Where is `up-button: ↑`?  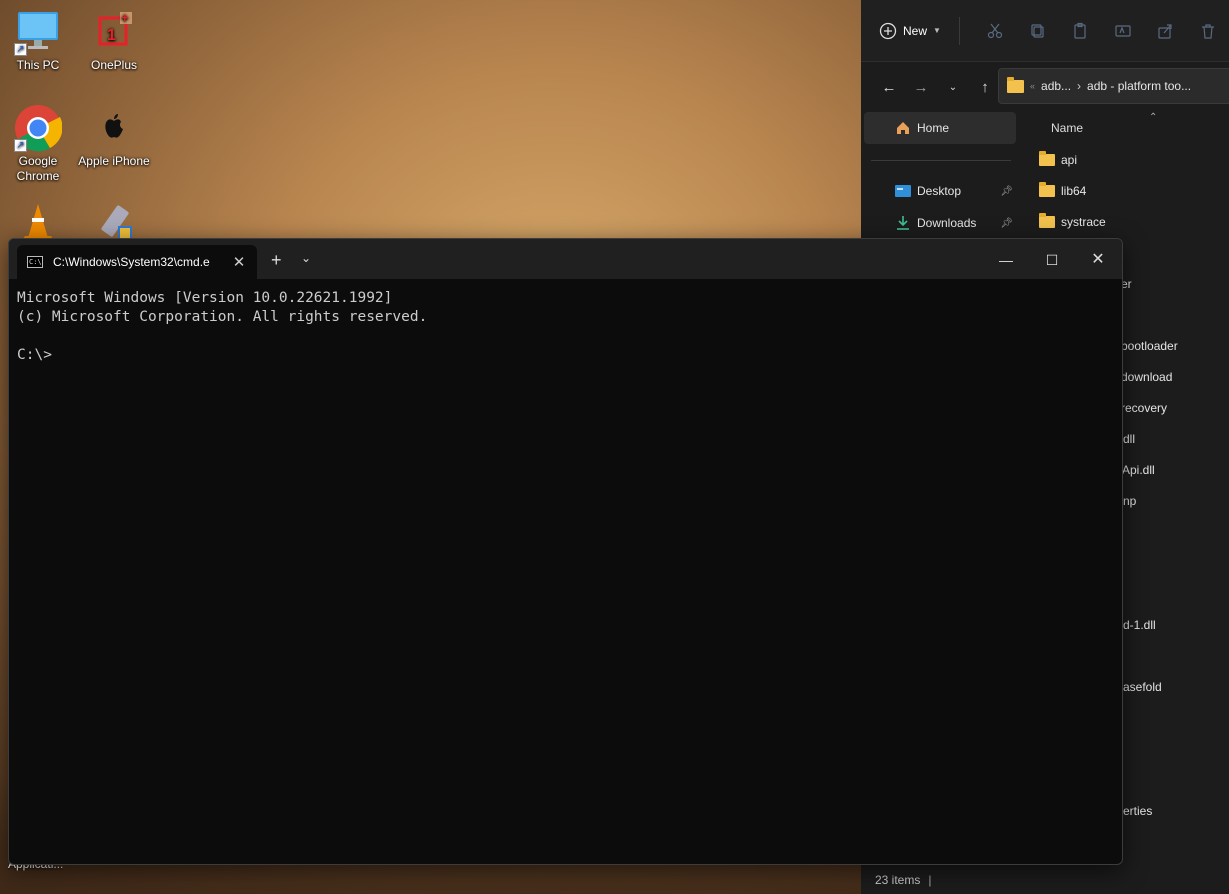 up-button: ↑ is located at coordinates (985, 87).